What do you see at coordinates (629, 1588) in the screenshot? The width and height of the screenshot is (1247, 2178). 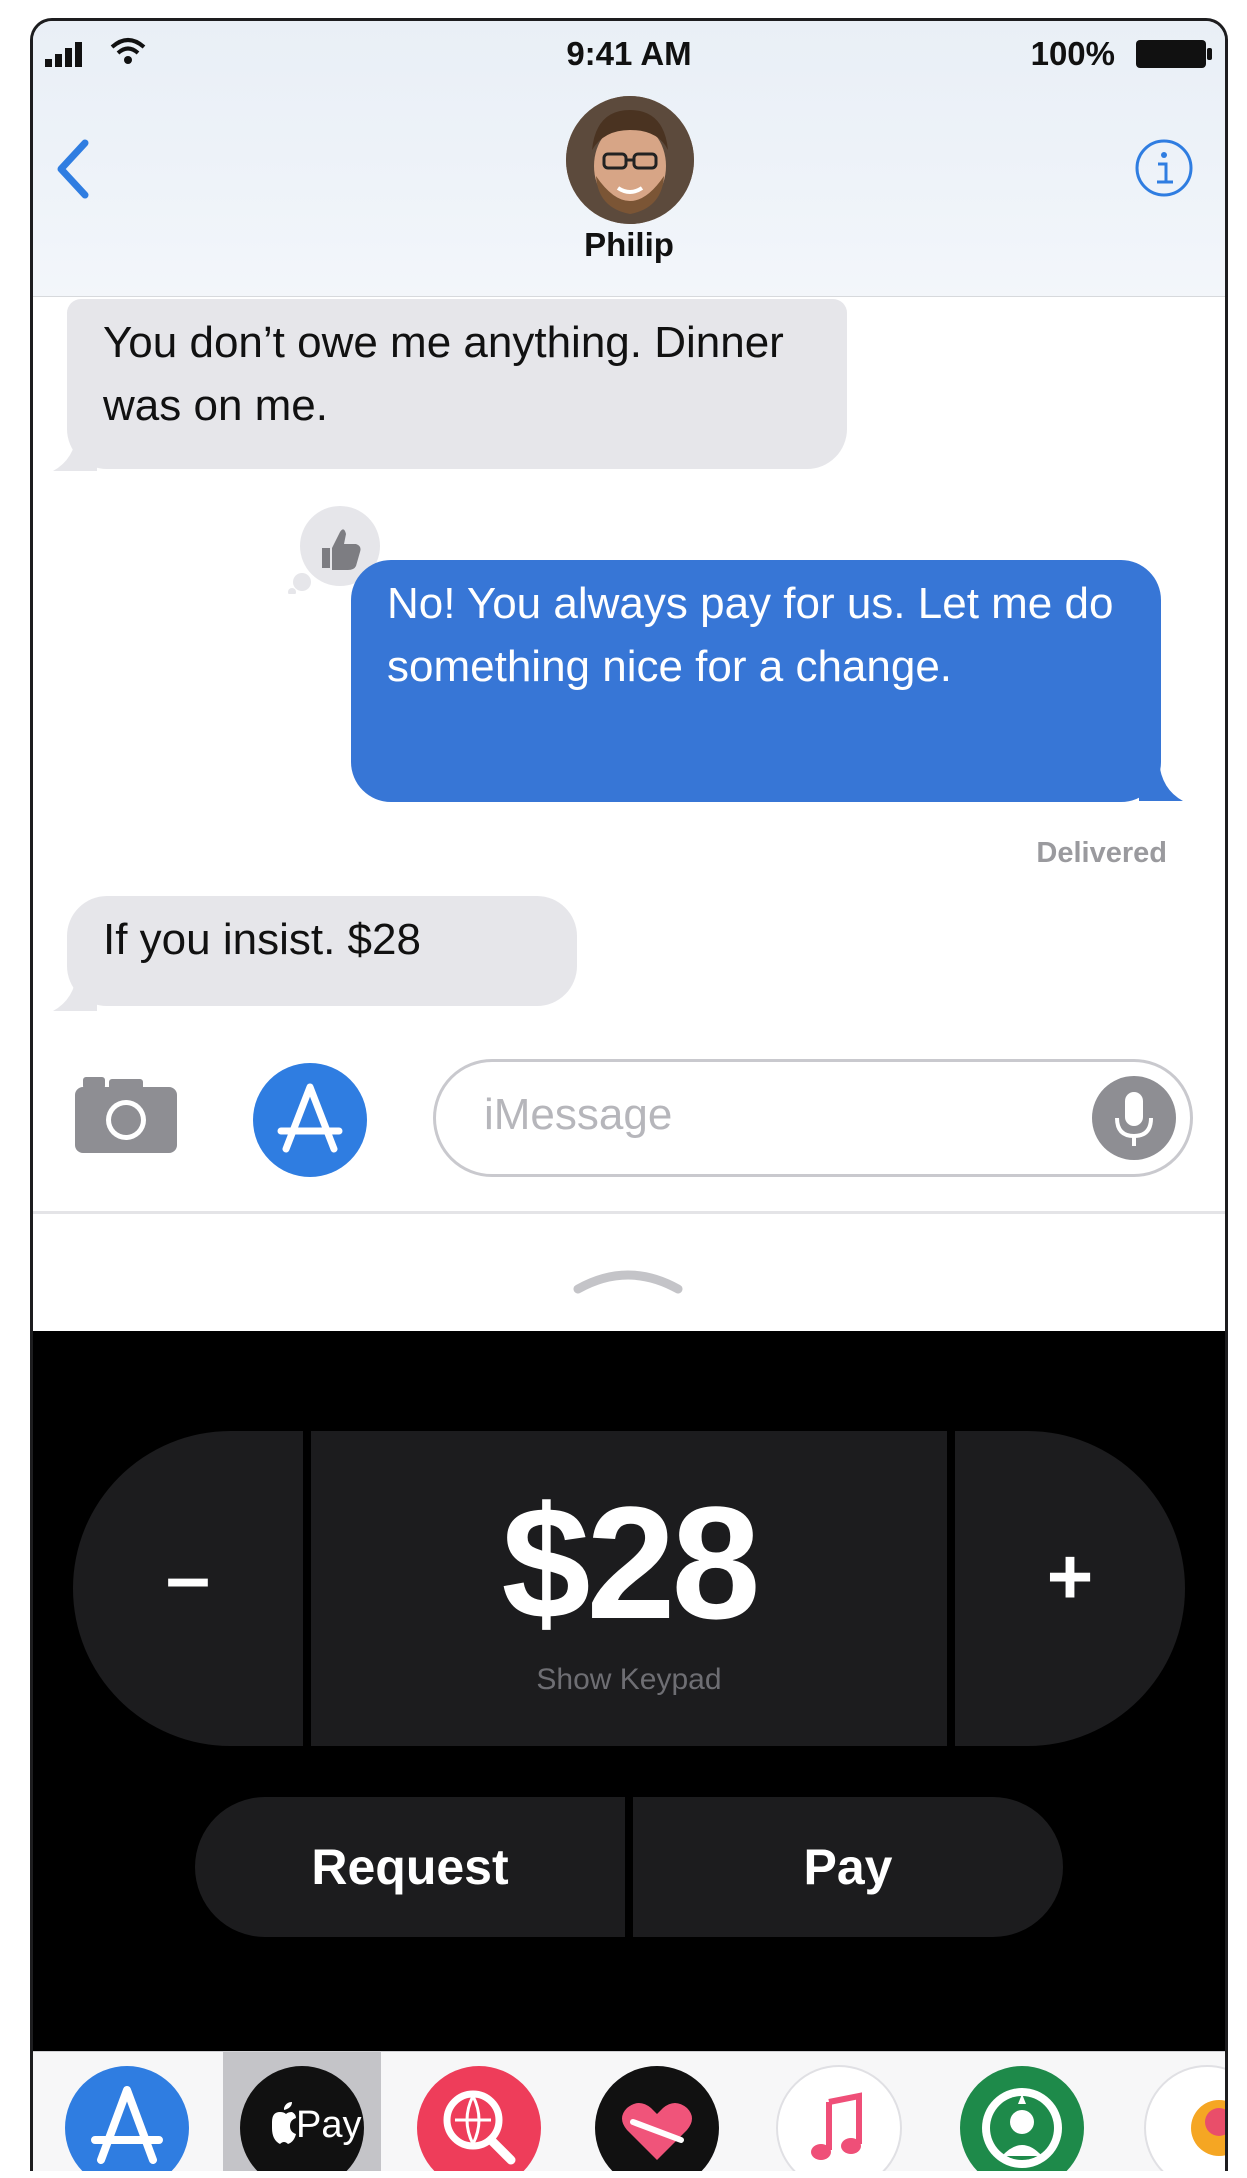 I see `amount-selector: – $28 Show Keypad +` at bounding box center [629, 1588].